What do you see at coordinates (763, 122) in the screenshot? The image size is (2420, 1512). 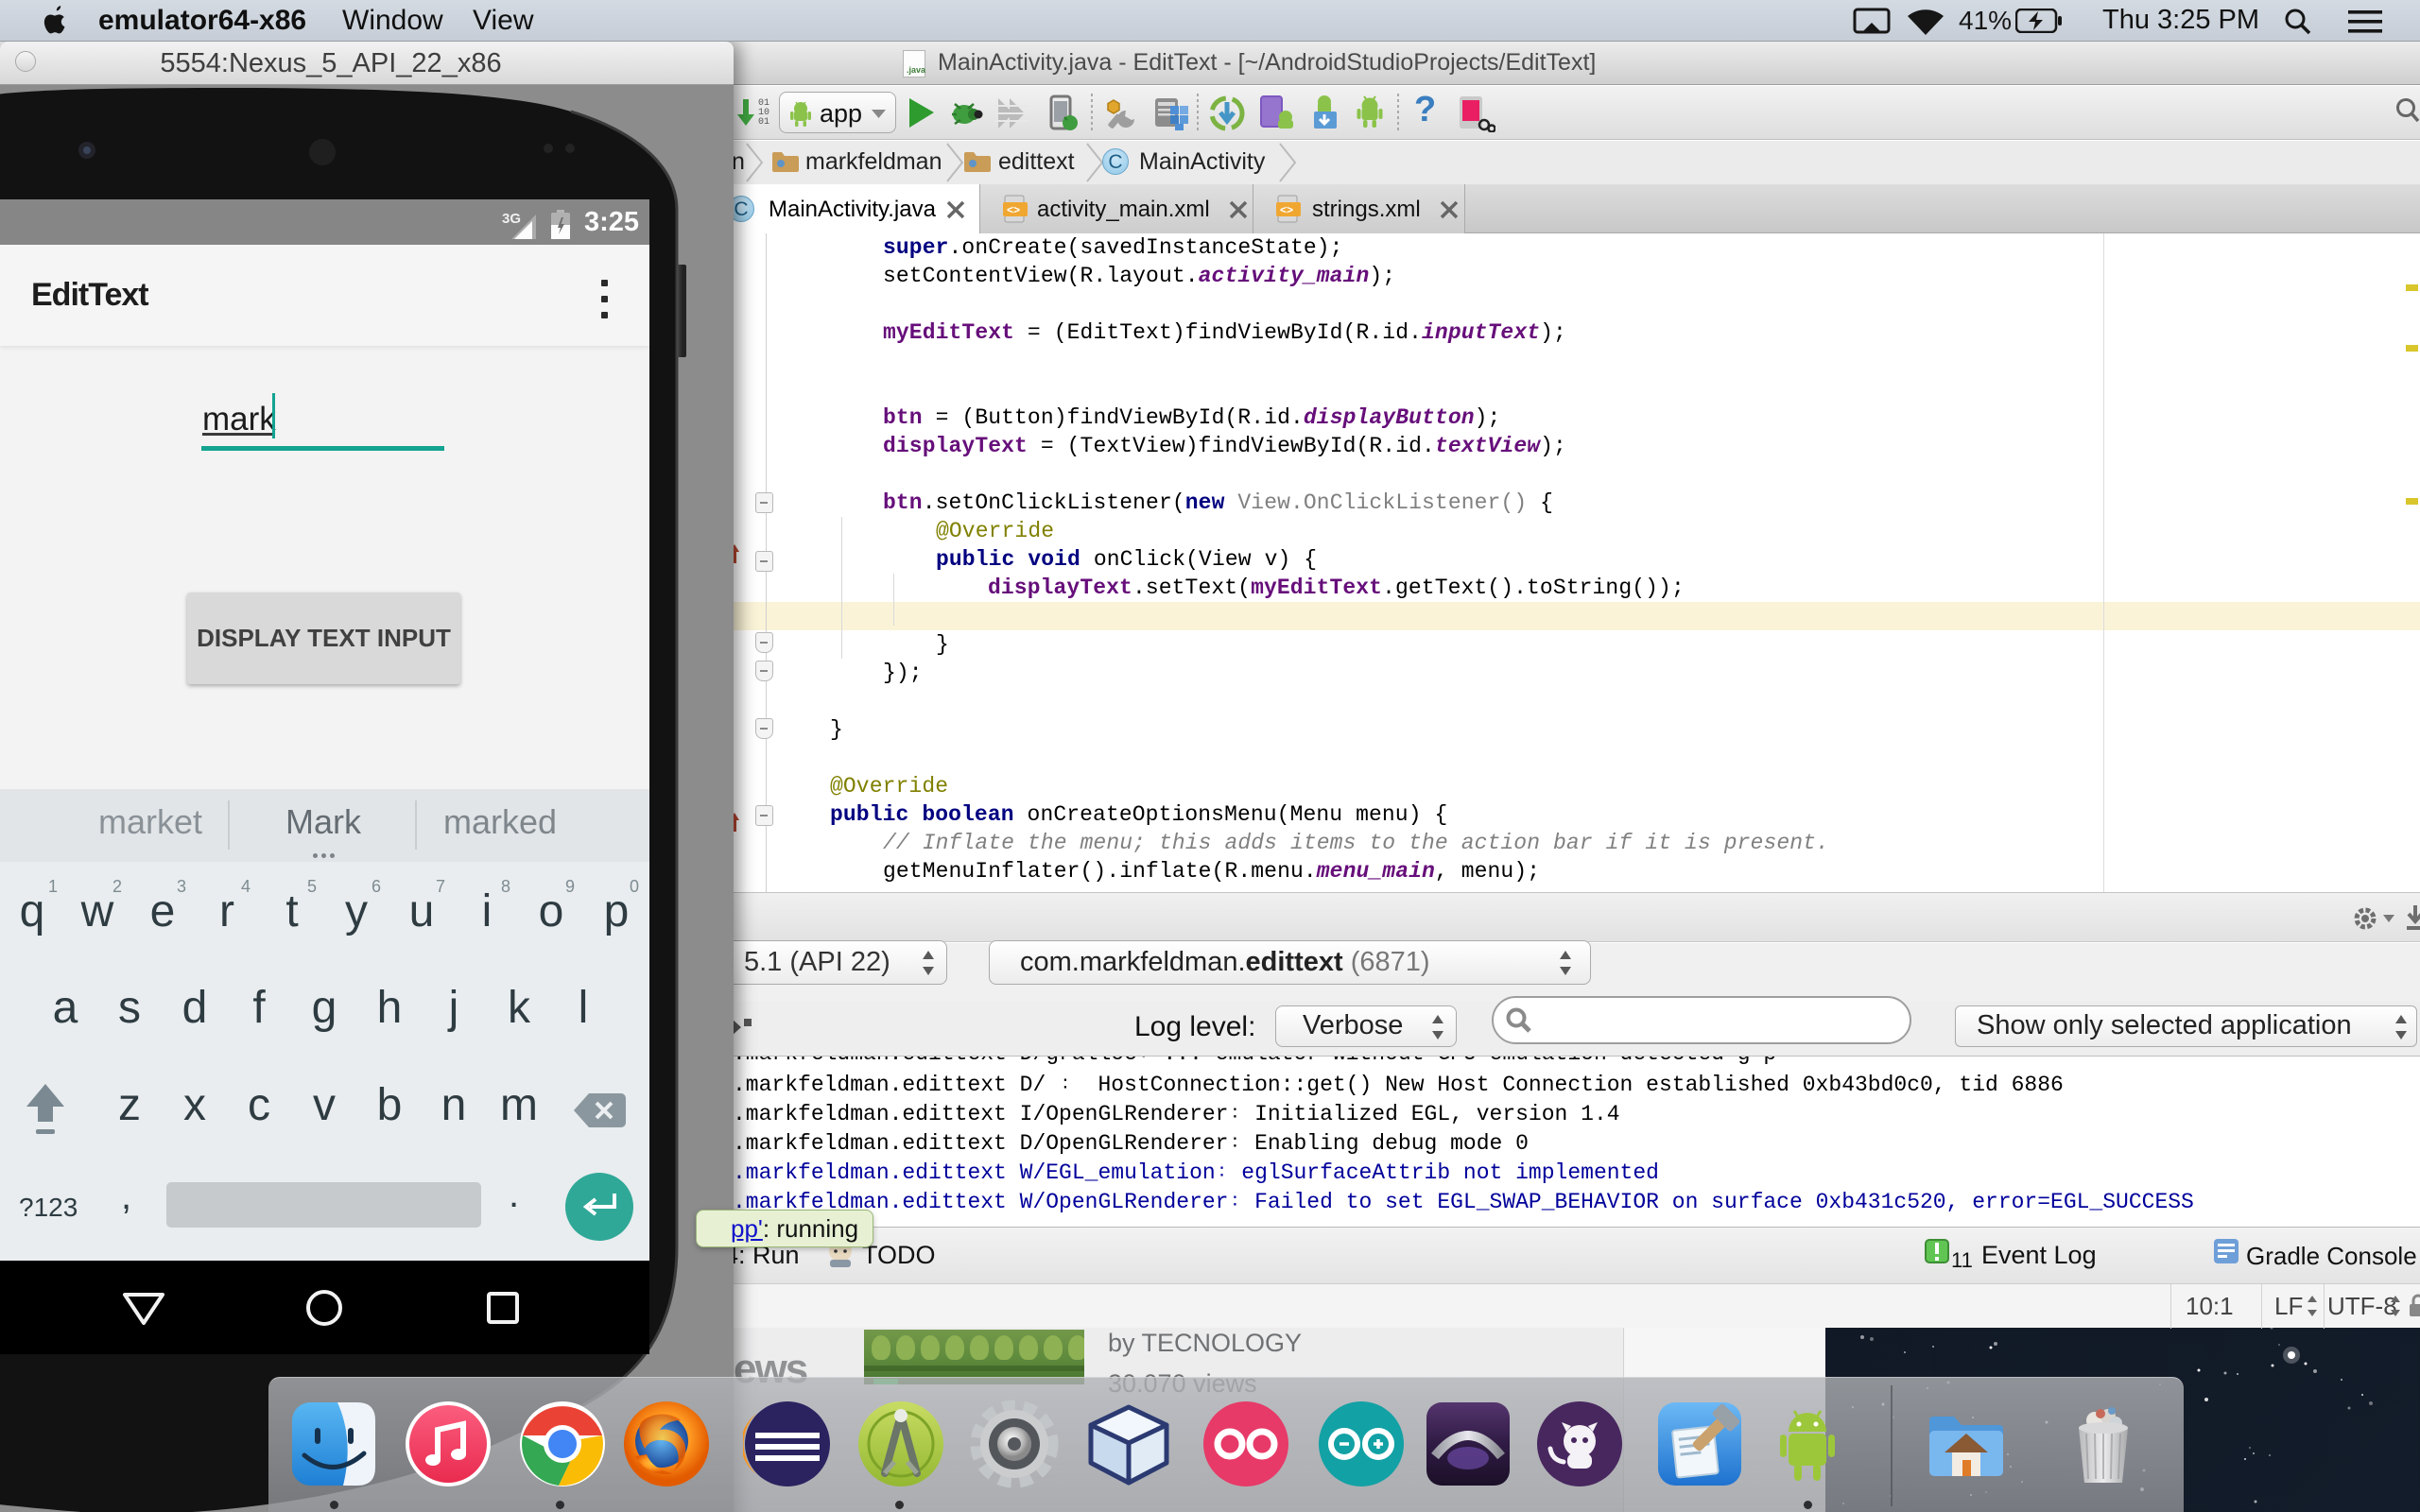 I see `svg-text: 01` at bounding box center [763, 122].